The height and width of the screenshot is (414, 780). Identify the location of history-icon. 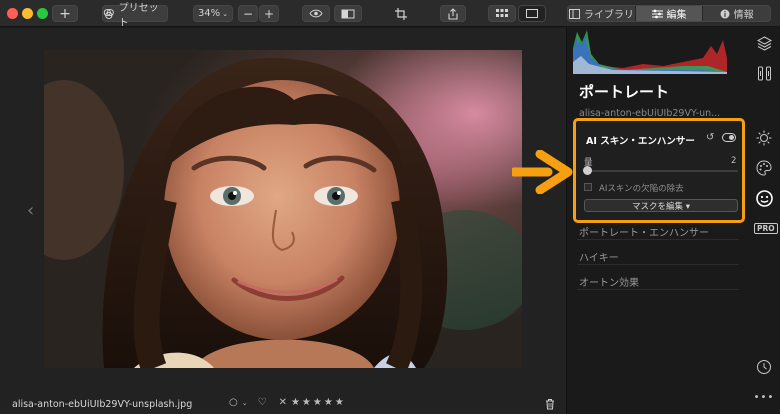
(764, 367).